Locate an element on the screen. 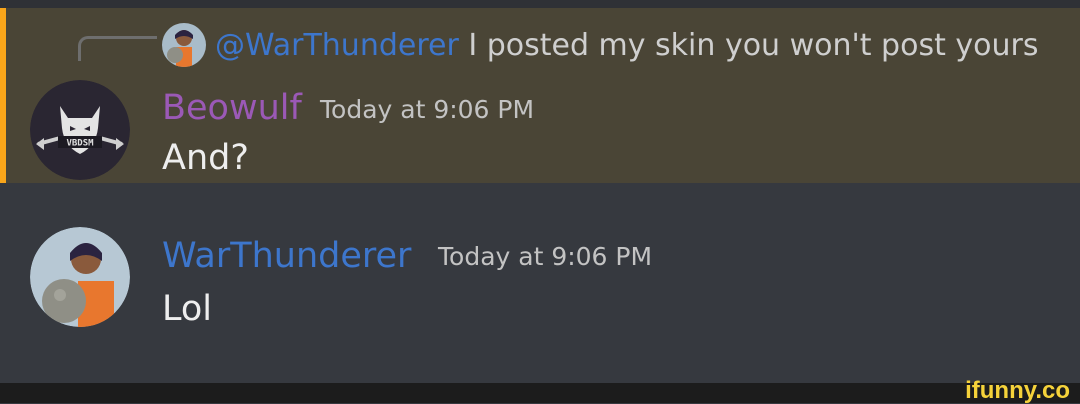 This screenshot has width=1080, height=404. reply-connector is located at coordinates (117, 48).